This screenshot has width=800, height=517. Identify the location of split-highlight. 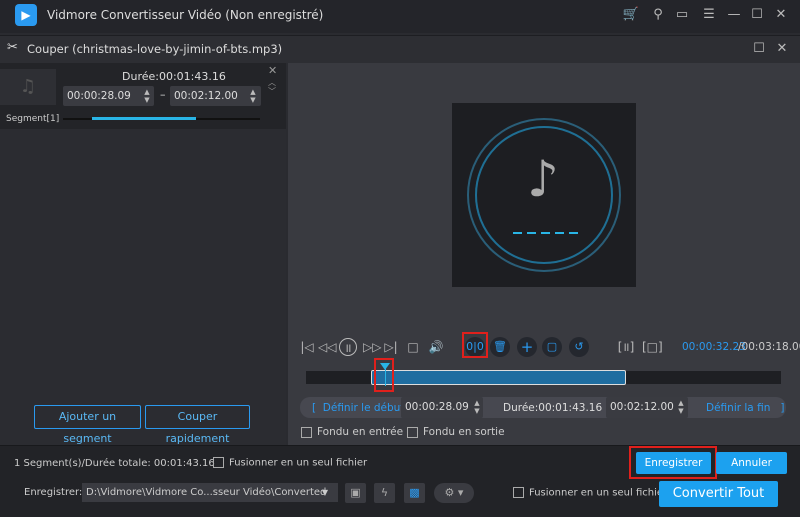
(475, 345).